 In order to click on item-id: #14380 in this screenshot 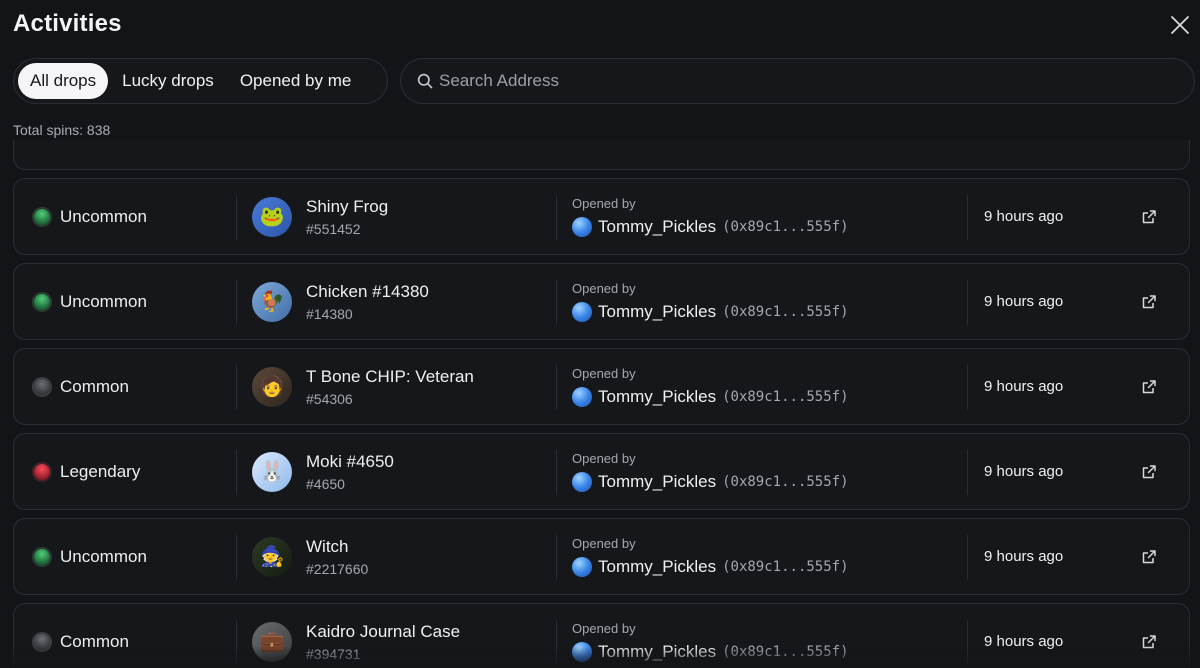, I will do `click(329, 313)`.